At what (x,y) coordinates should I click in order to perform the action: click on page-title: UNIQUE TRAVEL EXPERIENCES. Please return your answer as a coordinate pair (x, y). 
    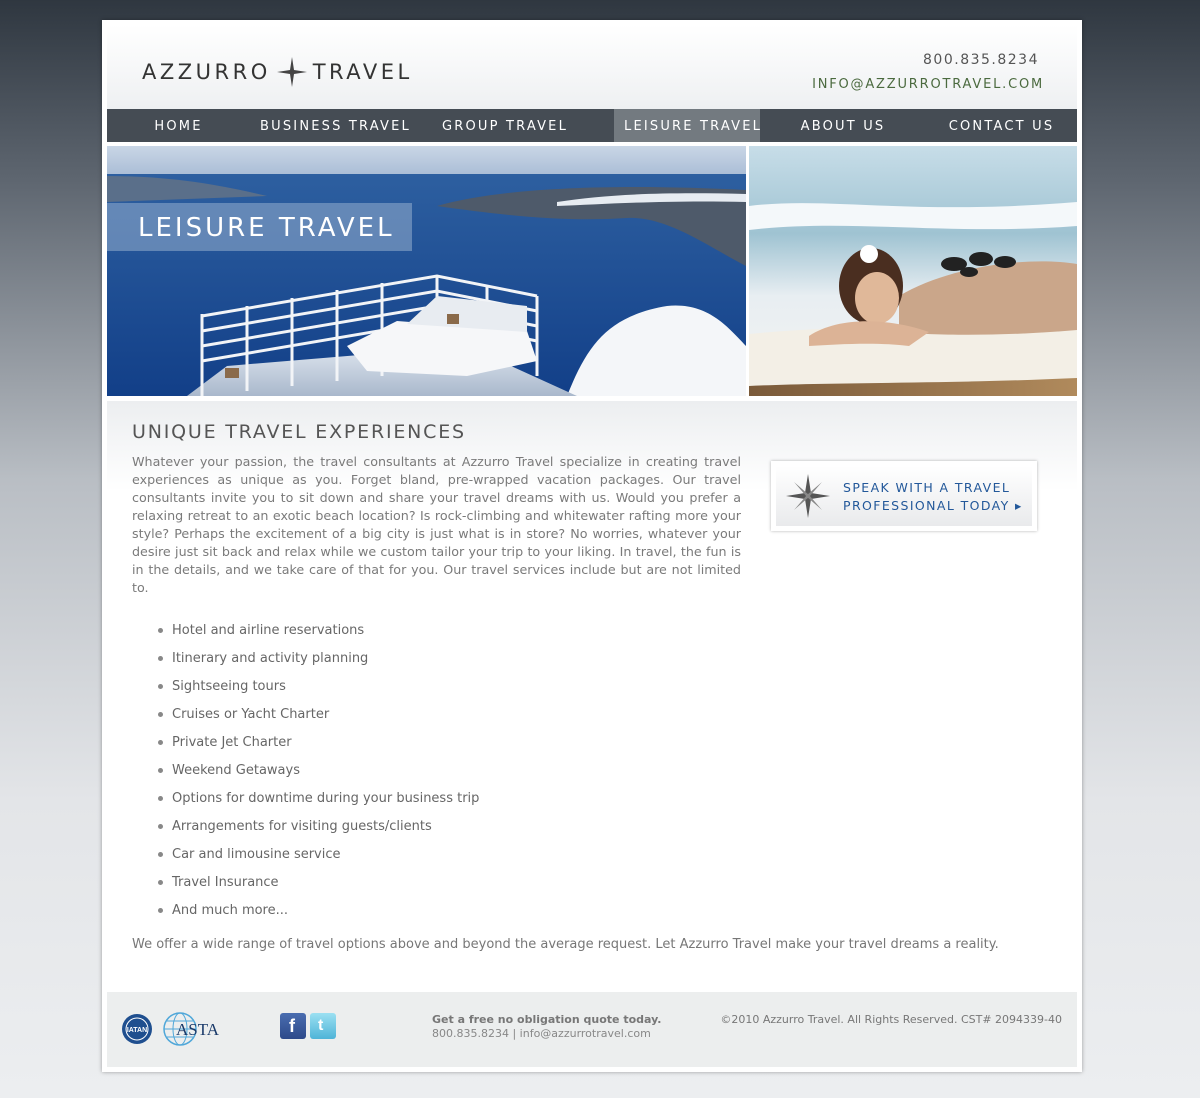
    Looking at the image, I should click on (299, 432).